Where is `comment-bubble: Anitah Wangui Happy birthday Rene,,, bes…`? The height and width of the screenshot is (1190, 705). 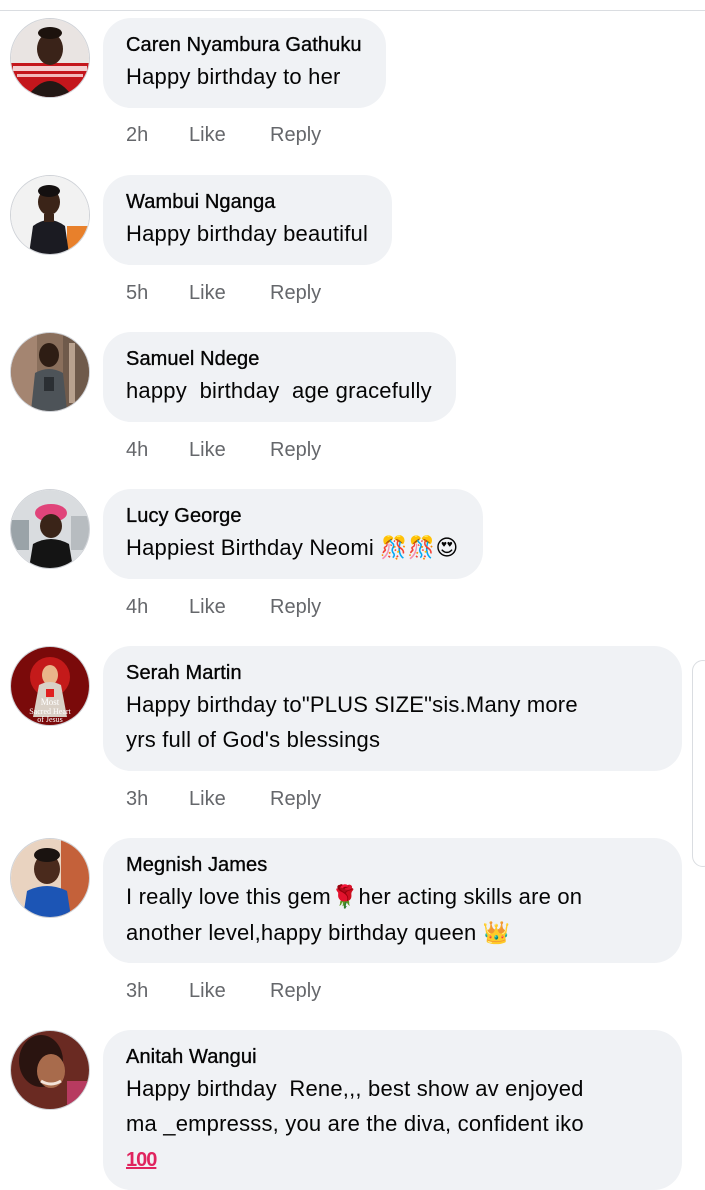
comment-bubble: Anitah Wangui Happy birthday Rene,,, bes… is located at coordinates (392, 1110).